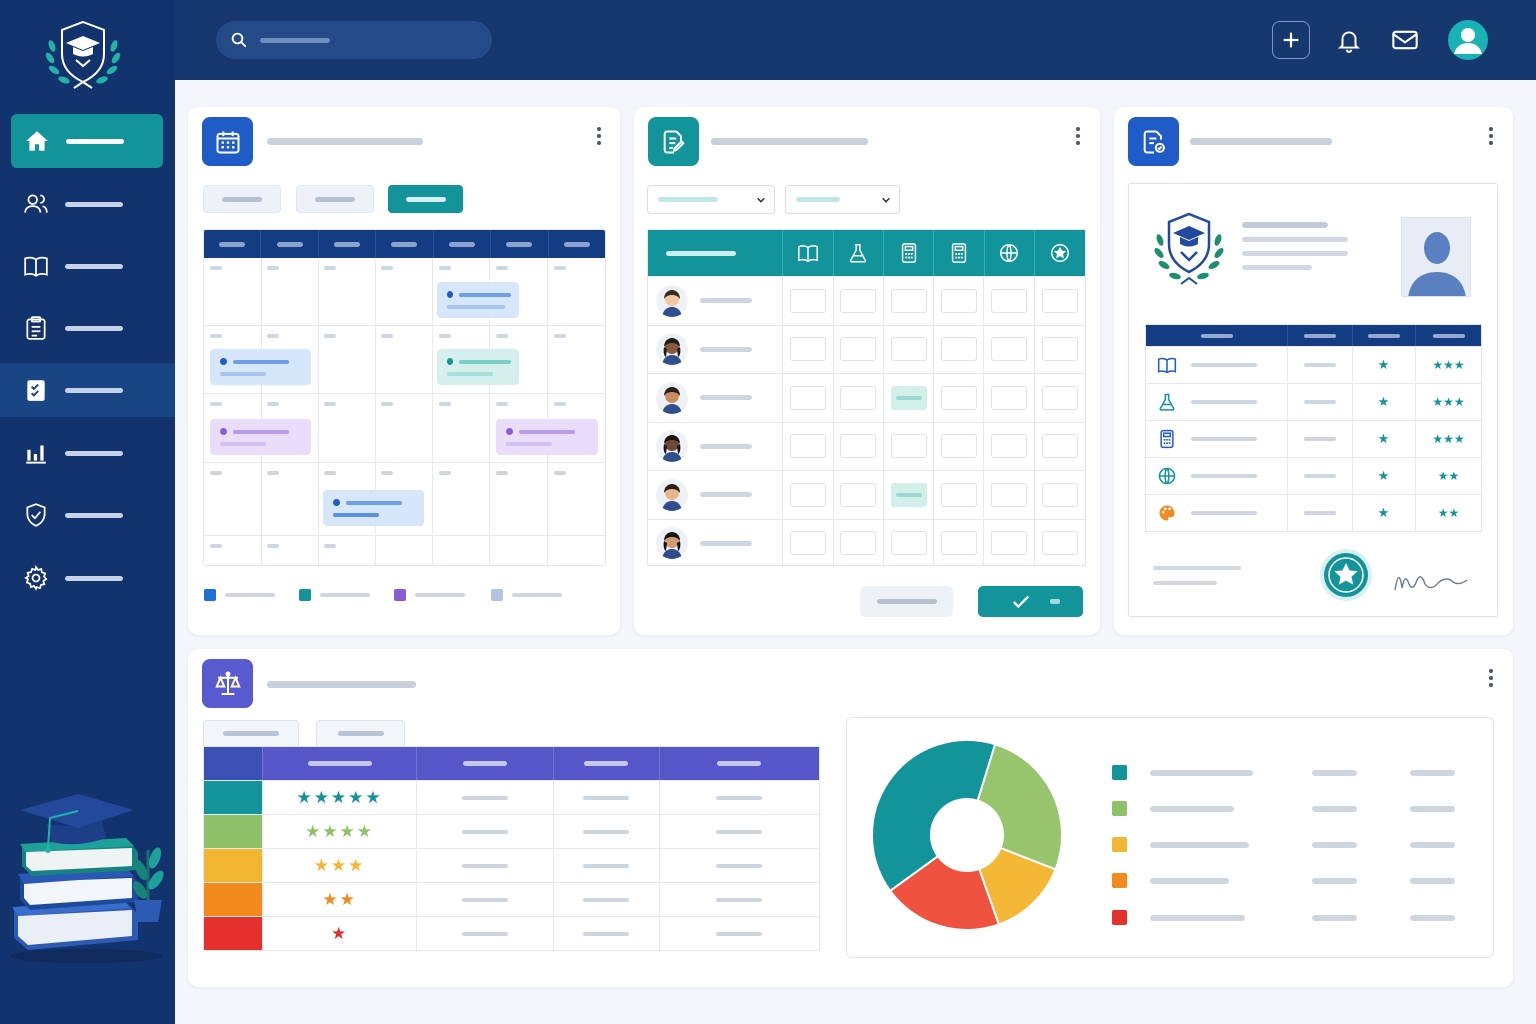  What do you see at coordinates (1448, 476) in the screenshot?
I see `grade-stars: ★★` at bounding box center [1448, 476].